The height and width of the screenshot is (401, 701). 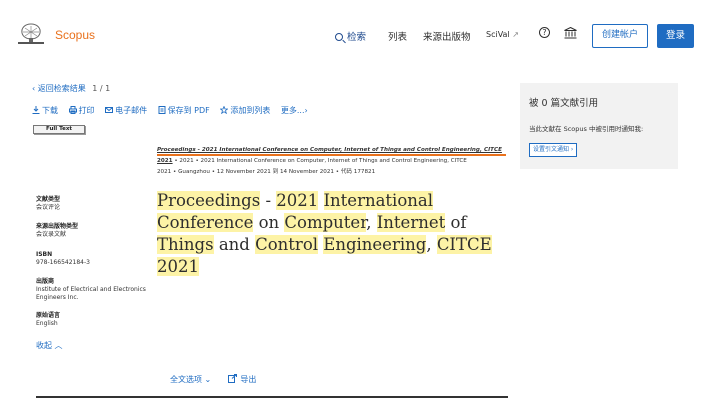 I want to click on title-word: Engineering, so click(x=375, y=244).